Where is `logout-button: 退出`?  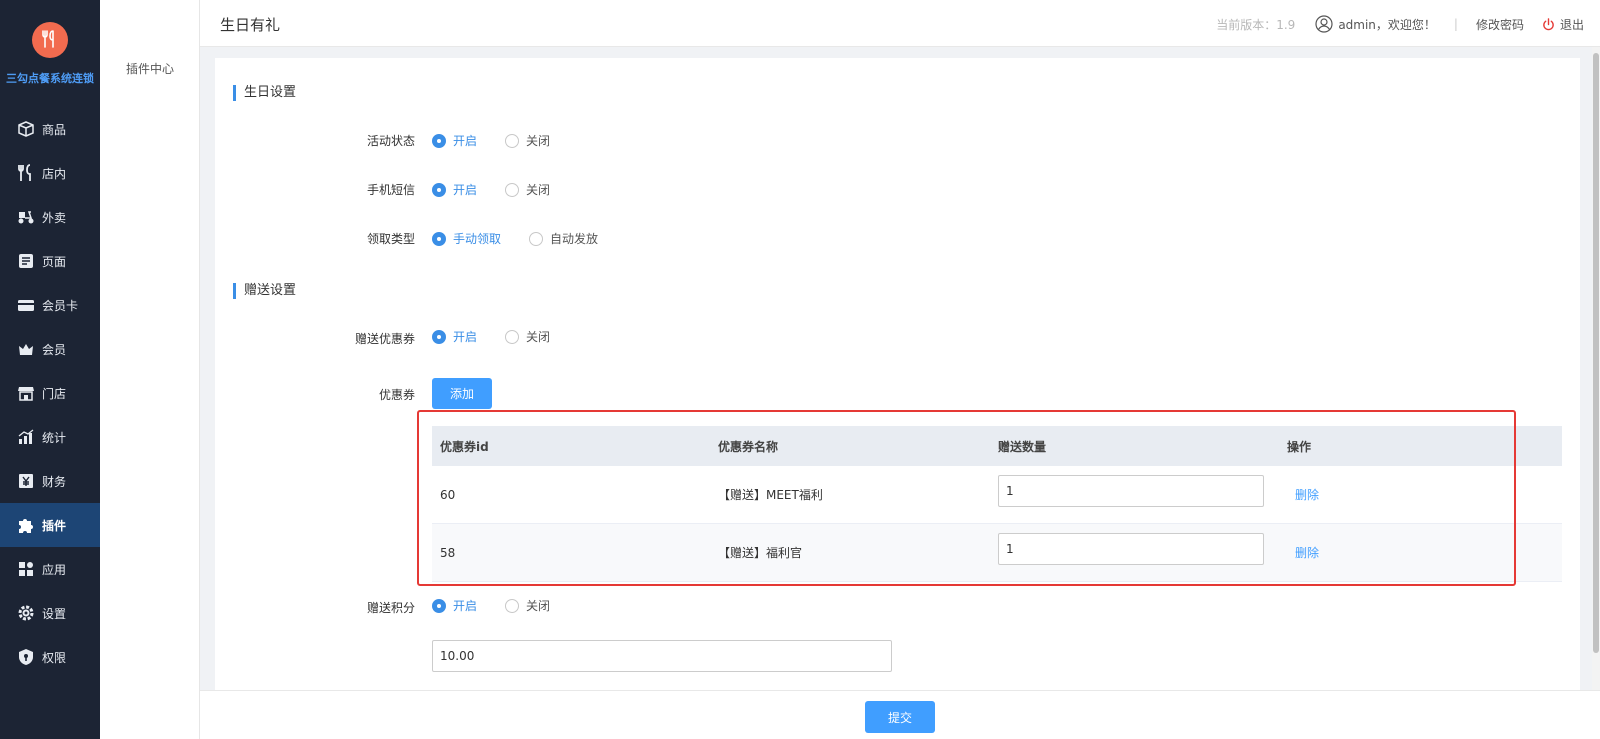 logout-button: 退出 is located at coordinates (1563, 24).